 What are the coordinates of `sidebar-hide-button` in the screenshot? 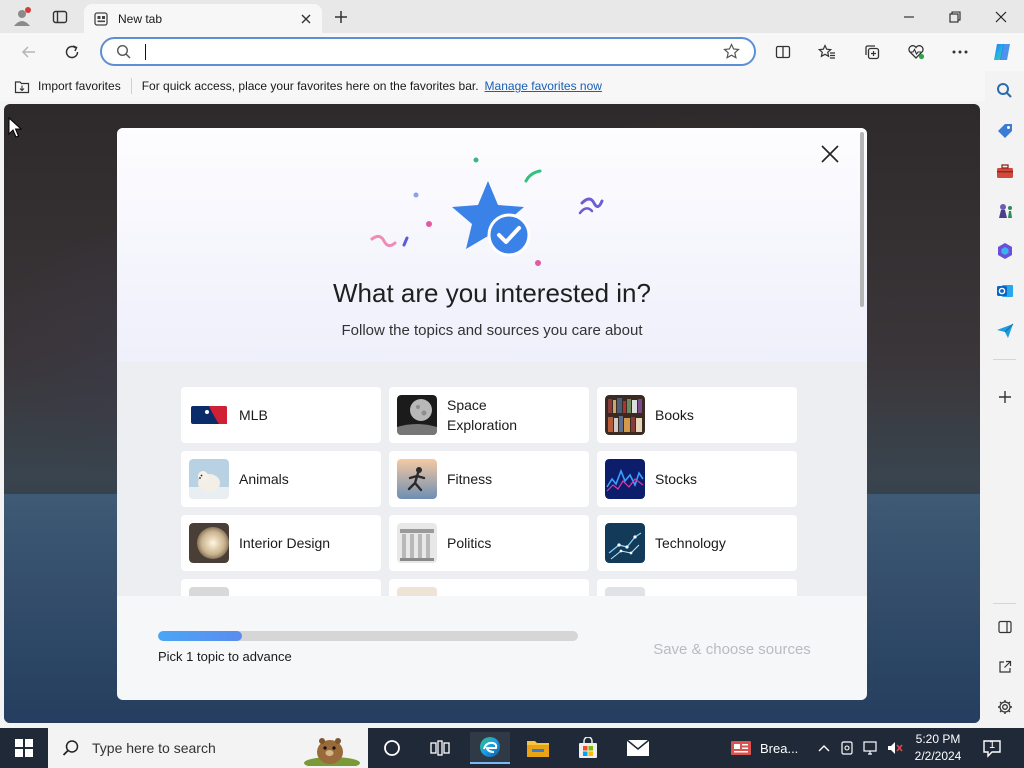 It's located at (1004, 626).